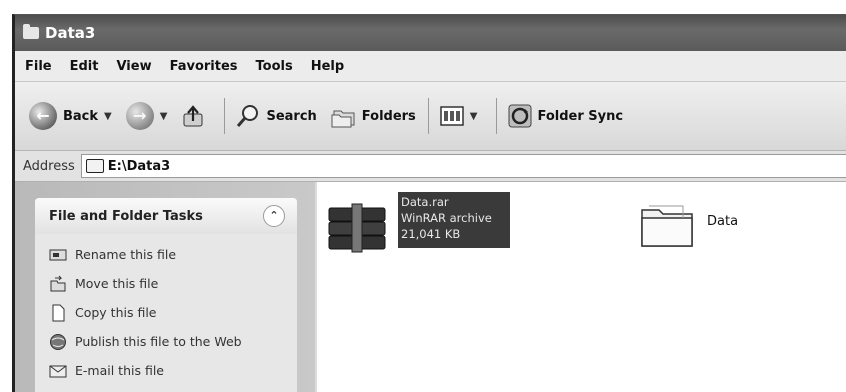 The width and height of the screenshot is (846, 392). I want to click on task-label: Publish this file to the Web, so click(158, 341).